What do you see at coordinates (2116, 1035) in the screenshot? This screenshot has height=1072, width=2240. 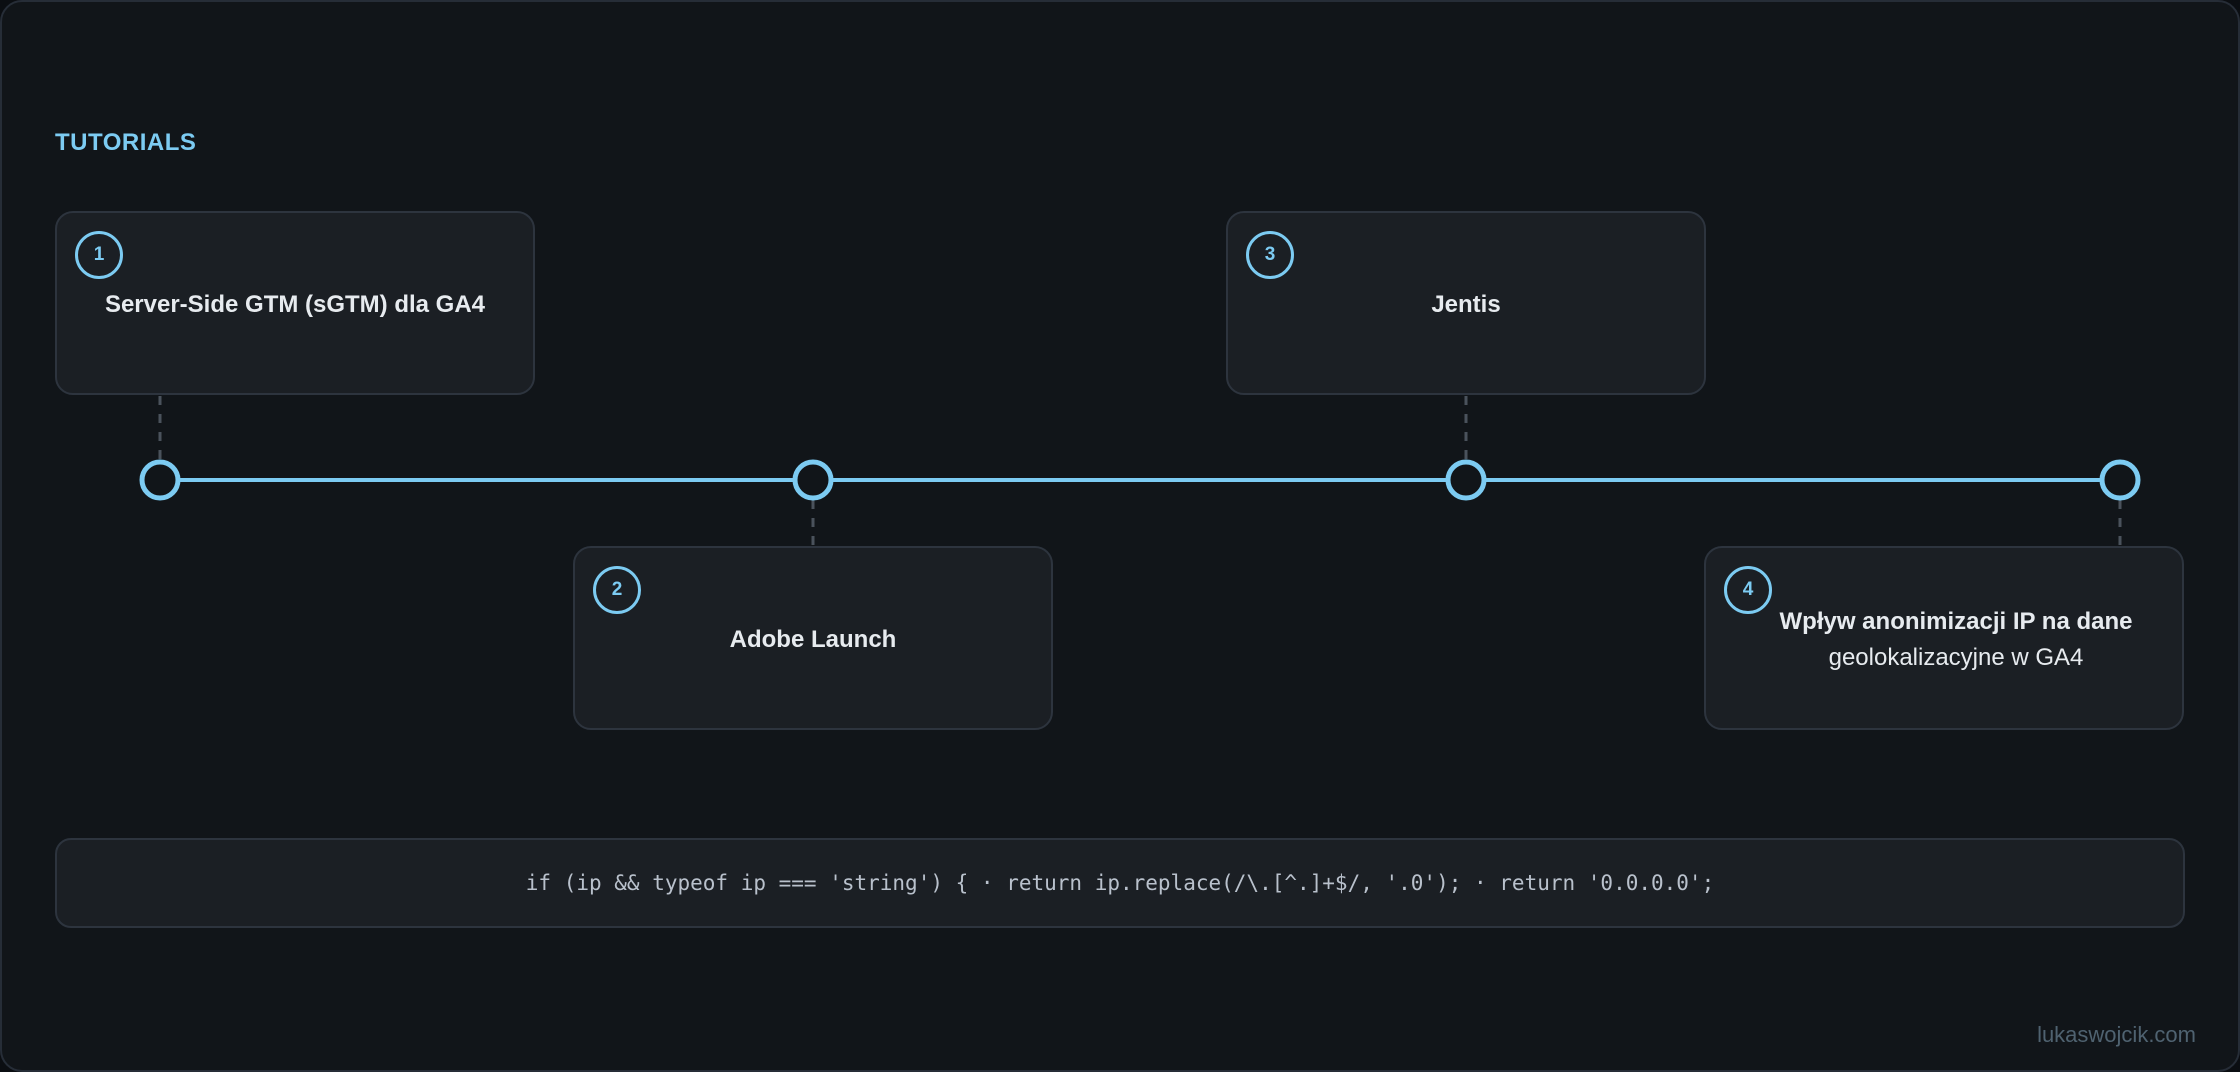 I see `footer-site-label: lukaswojcik.com` at bounding box center [2116, 1035].